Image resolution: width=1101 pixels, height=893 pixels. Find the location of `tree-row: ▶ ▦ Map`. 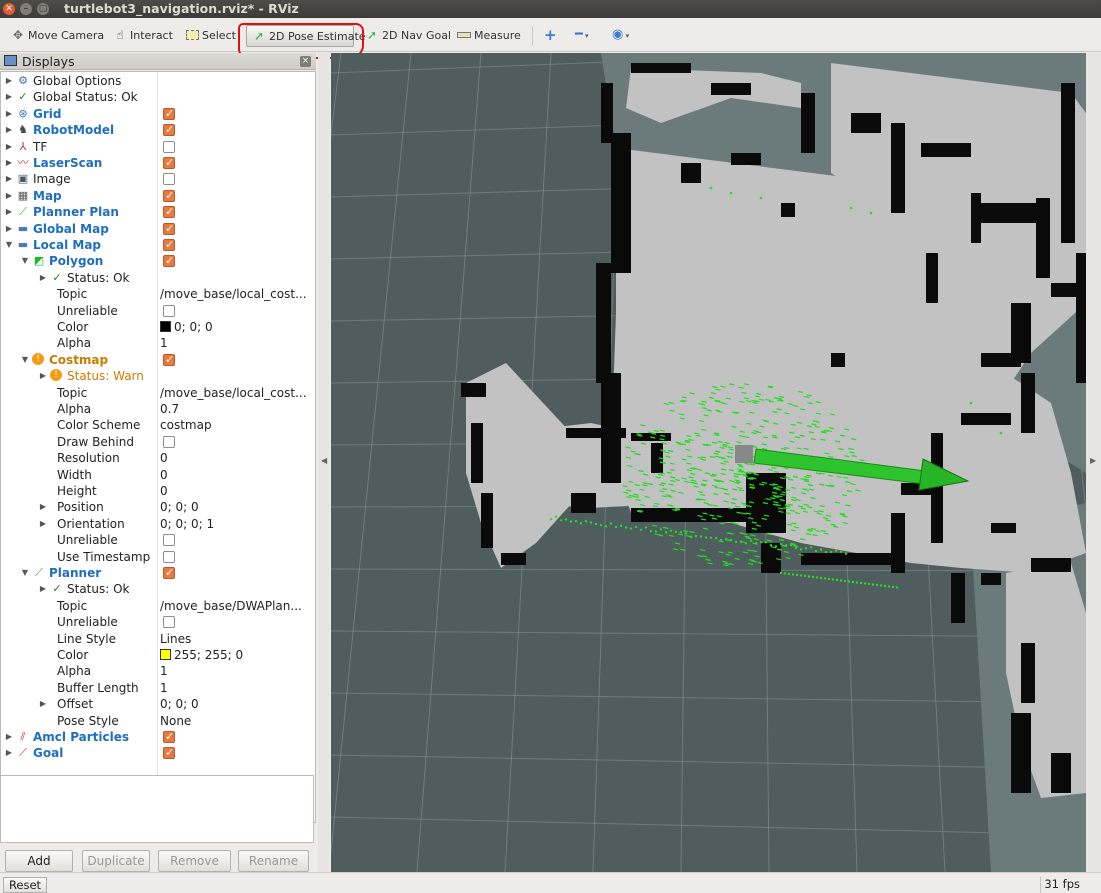

tree-row: ▶ ▦ Map is located at coordinates (158, 196).